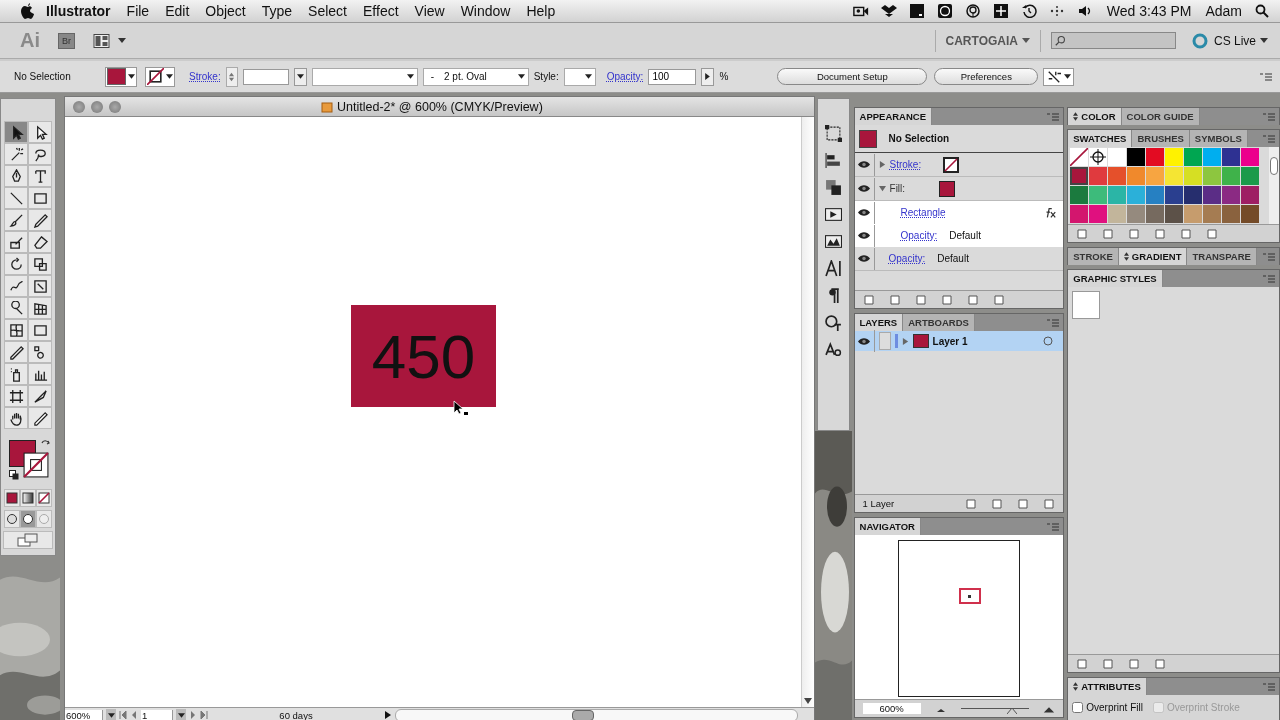 This screenshot has width=1280, height=720. I want to click on bridge-button: Br, so click(66, 40).